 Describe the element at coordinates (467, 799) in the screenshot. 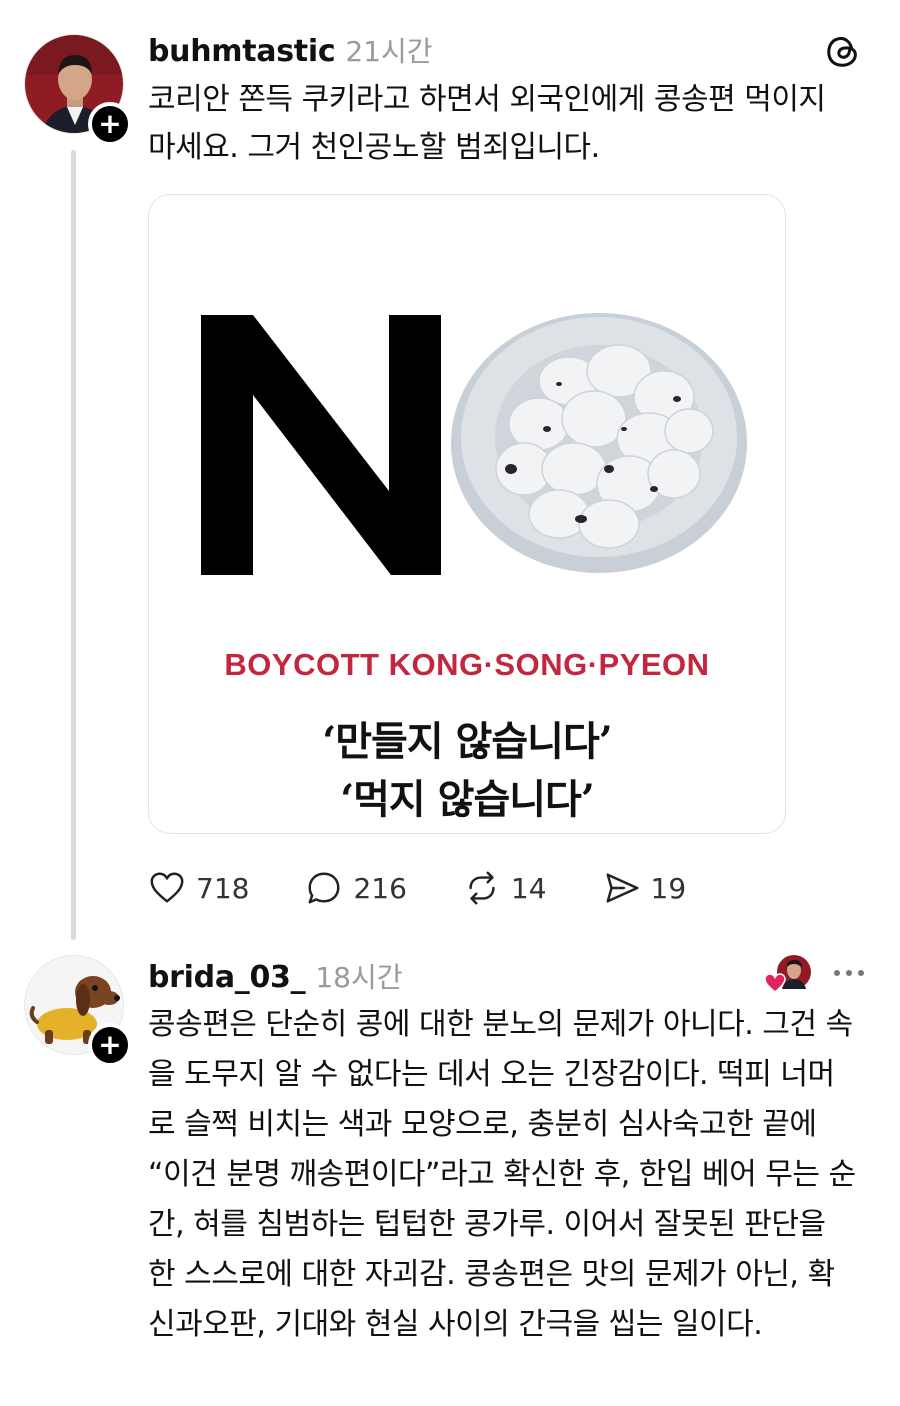

I see `slogan-line: ‘먹지 않습니다’` at that location.